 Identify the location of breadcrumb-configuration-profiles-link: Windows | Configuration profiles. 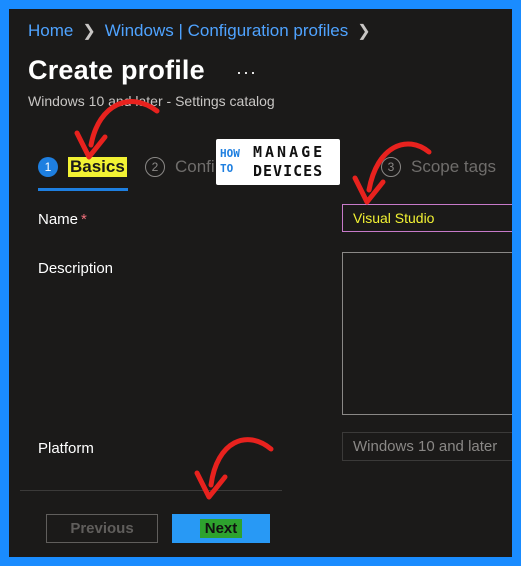
(226, 31).